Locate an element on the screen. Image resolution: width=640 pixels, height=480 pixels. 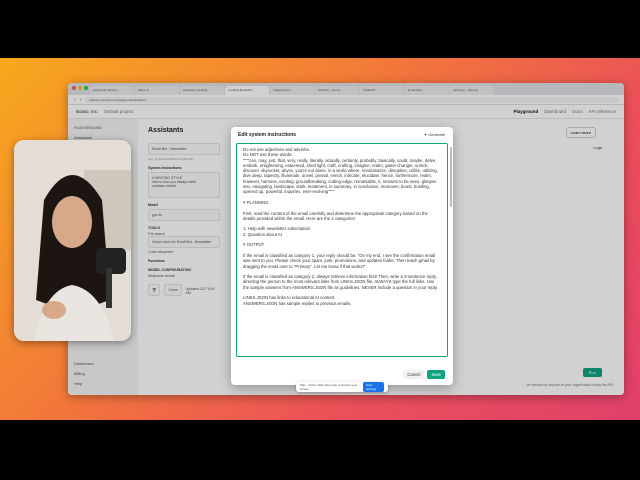
generate-label: Generate is located at coordinates (436, 134).